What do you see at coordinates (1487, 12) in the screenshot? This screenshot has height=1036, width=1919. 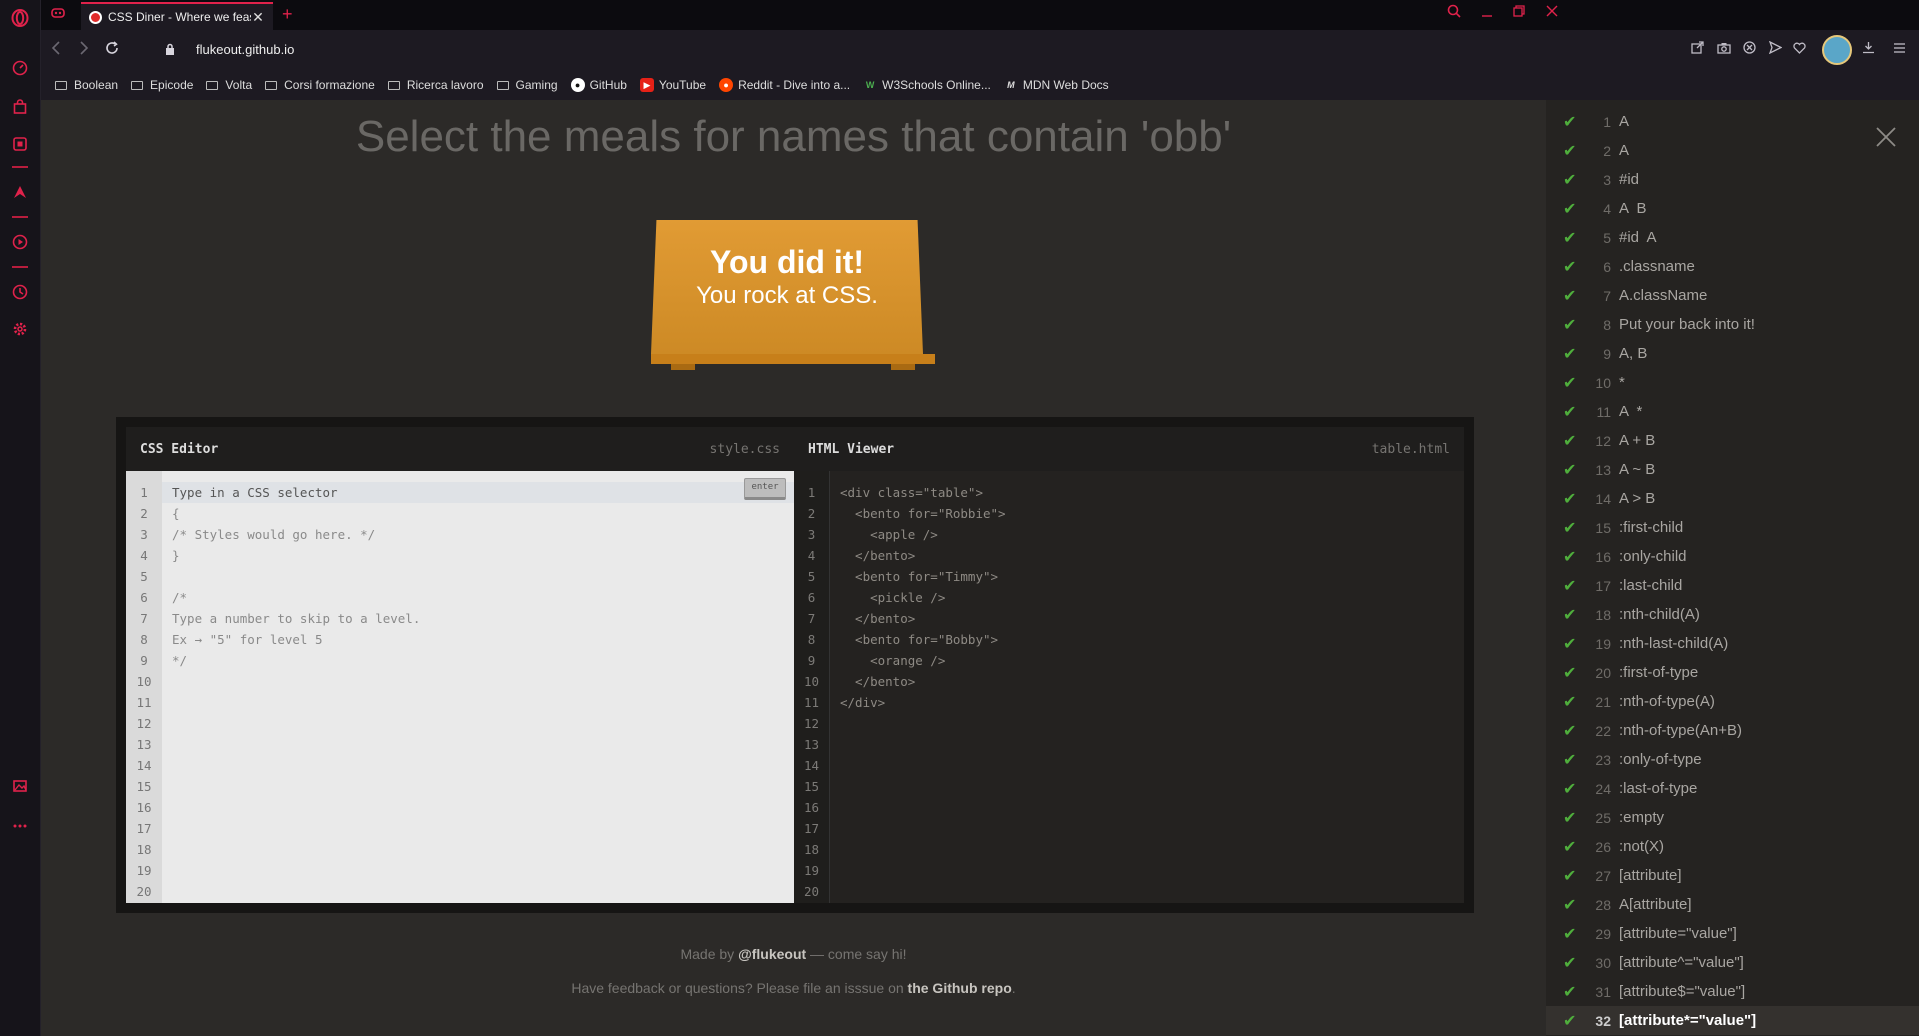 I see `minimize-icon` at bounding box center [1487, 12].